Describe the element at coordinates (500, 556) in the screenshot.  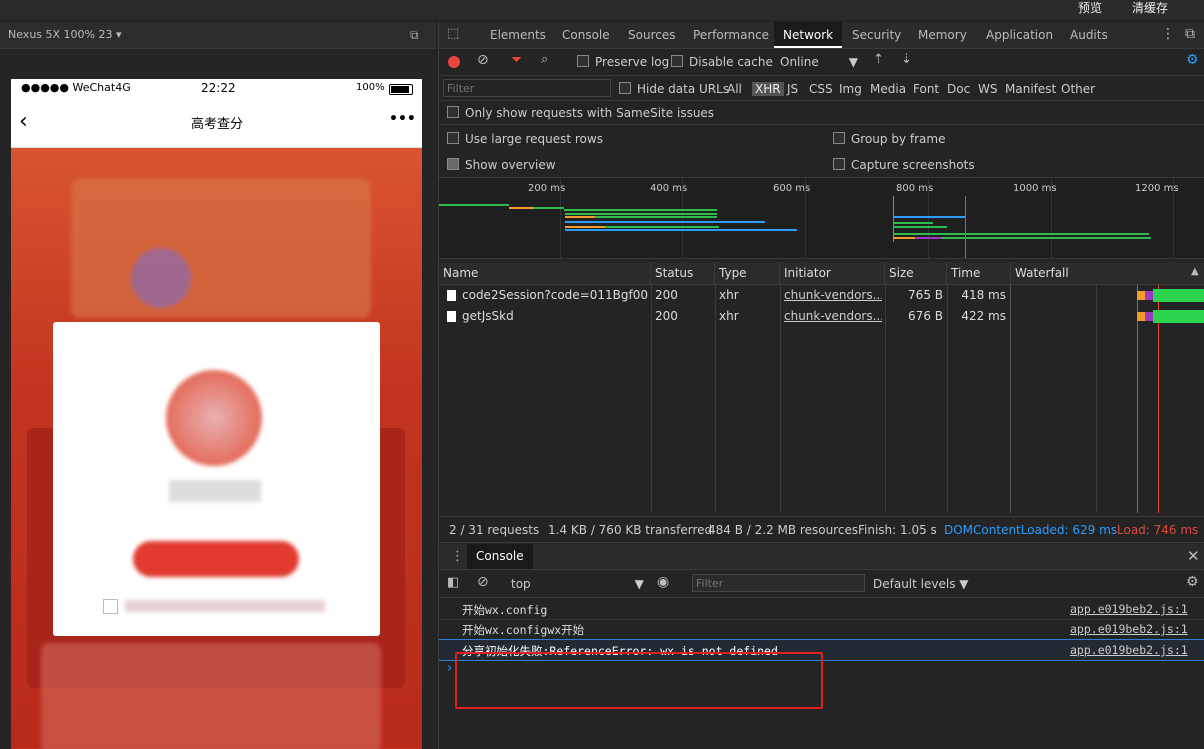
I see `drawer-tab-console: Console` at that location.